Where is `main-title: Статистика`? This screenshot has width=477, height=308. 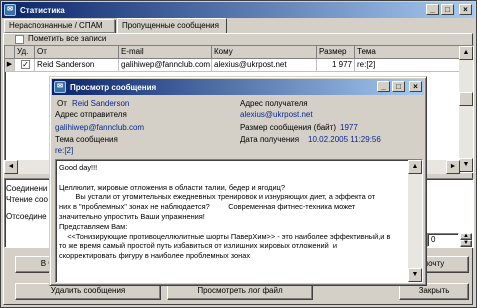 main-title: Статистика is located at coordinates (42, 10).